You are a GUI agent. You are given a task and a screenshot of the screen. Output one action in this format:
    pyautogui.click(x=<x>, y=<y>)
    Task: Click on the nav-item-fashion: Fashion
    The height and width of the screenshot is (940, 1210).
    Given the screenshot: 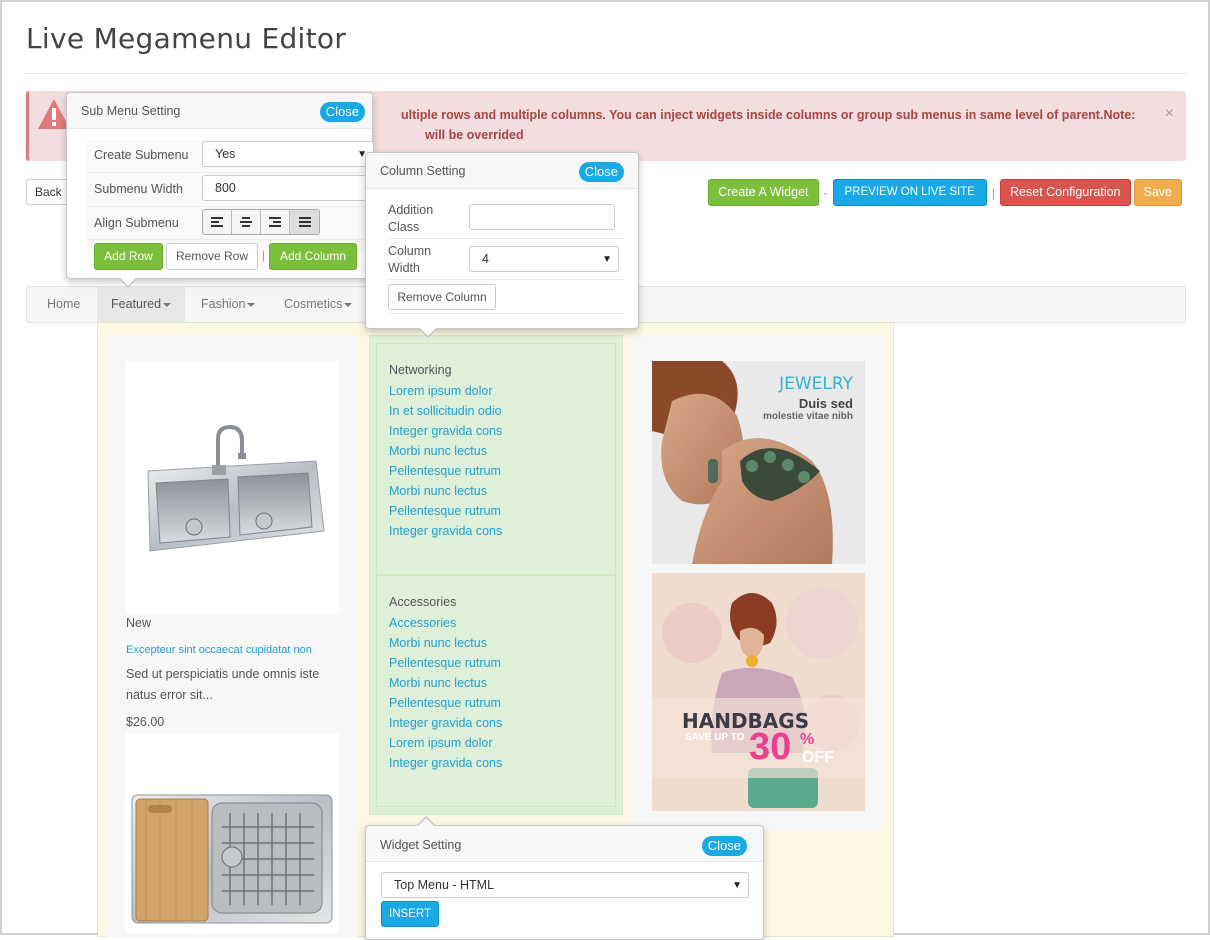 What is the action you would take?
    pyautogui.click(x=228, y=304)
    